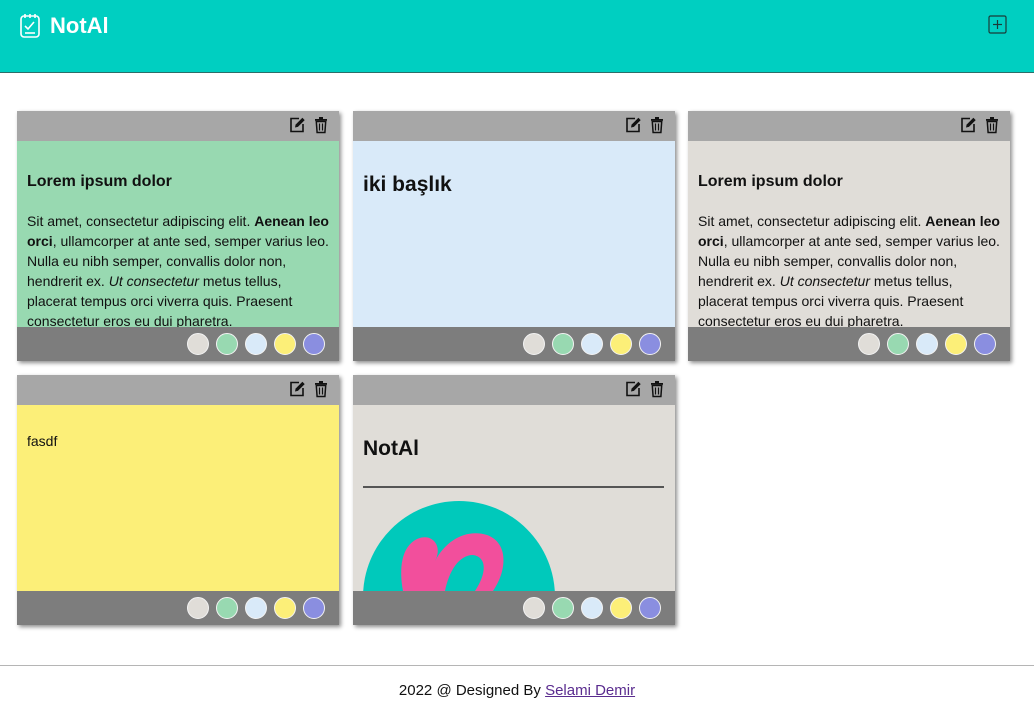 This screenshot has height=713, width=1034. Describe the element at coordinates (472, 690) in the screenshot. I see `footer-text: 2022 @ Designed By` at that location.